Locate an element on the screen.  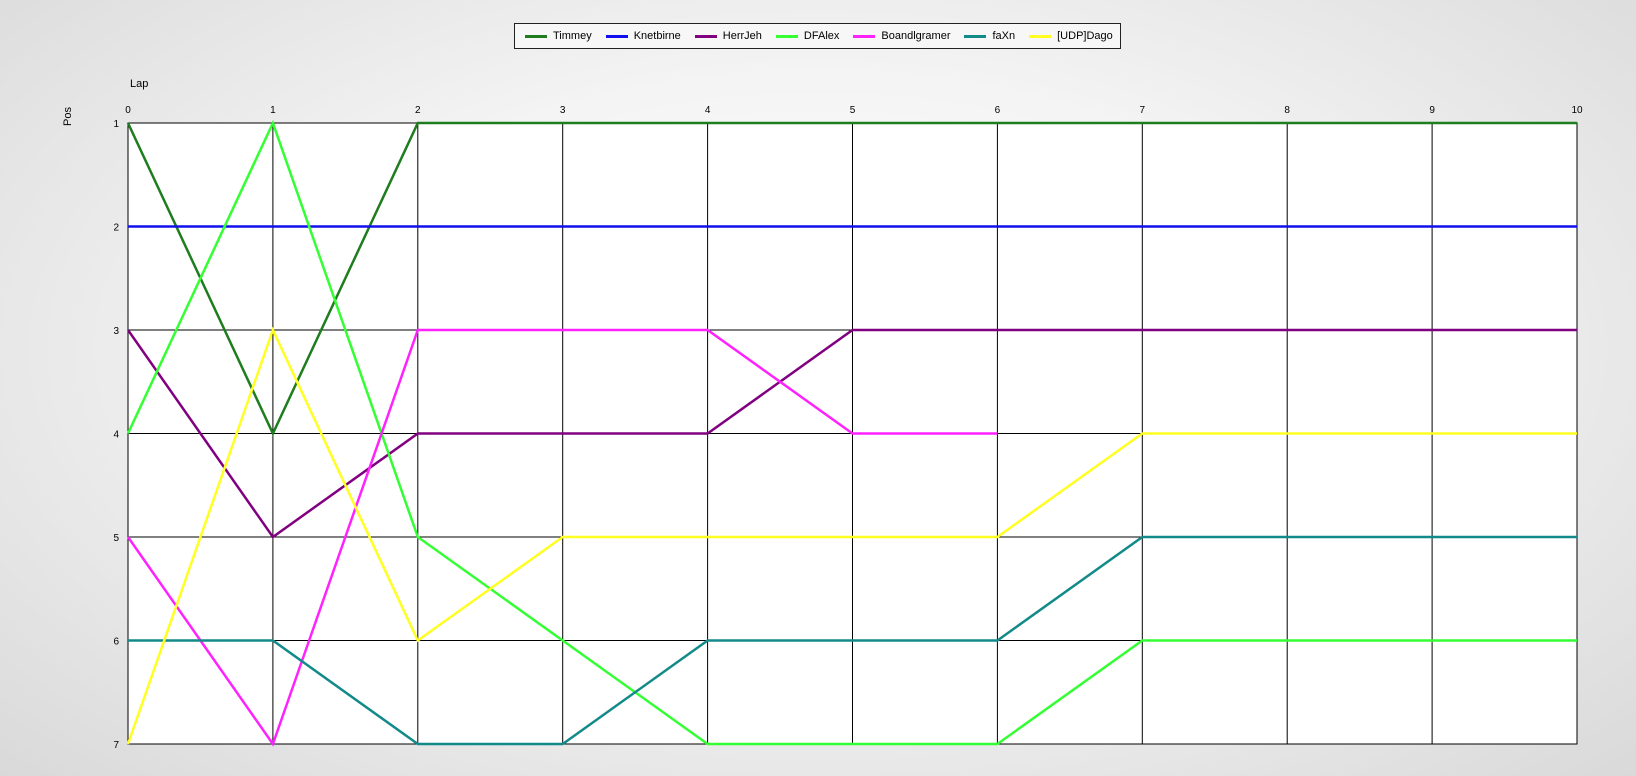
x-tick-label: 9 is located at coordinates (1432, 110).